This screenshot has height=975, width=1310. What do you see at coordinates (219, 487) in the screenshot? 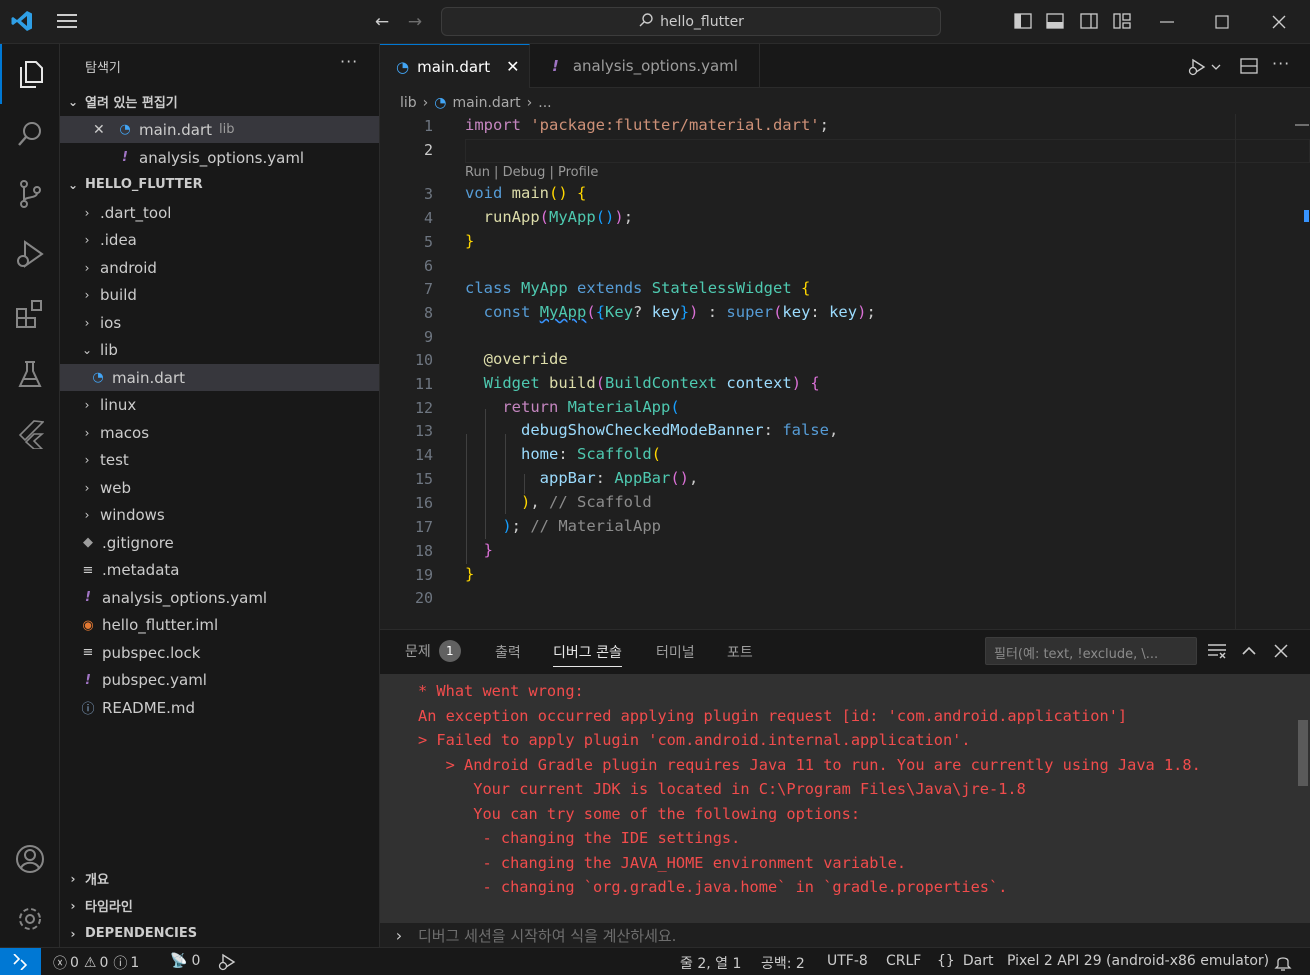
I see `tree-folder-item: › web` at bounding box center [219, 487].